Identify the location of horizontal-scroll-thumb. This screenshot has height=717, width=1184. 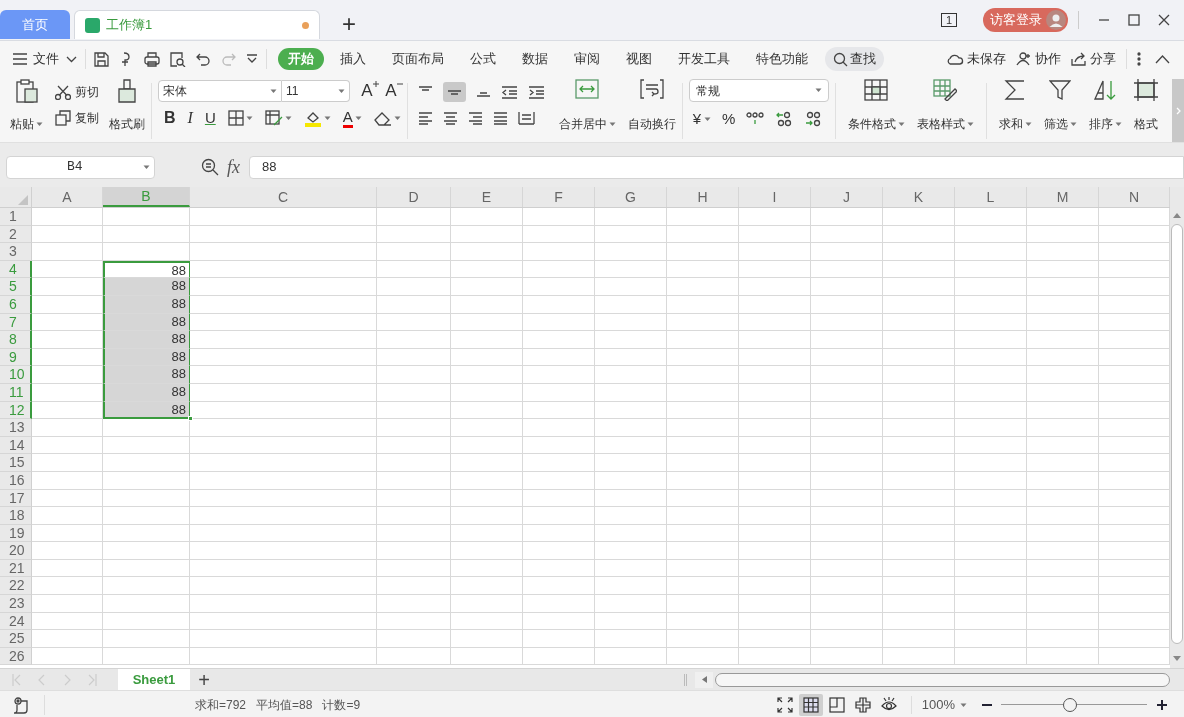
(942, 679).